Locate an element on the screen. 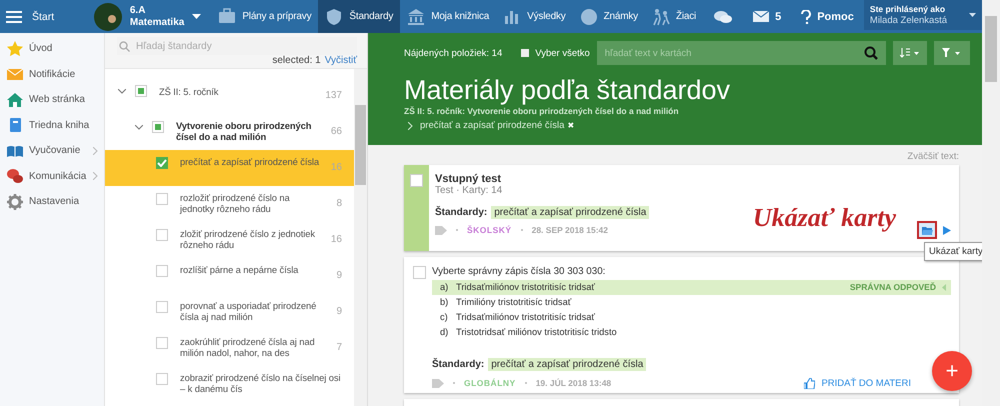  class-avatar-icon is located at coordinates (108, 16).